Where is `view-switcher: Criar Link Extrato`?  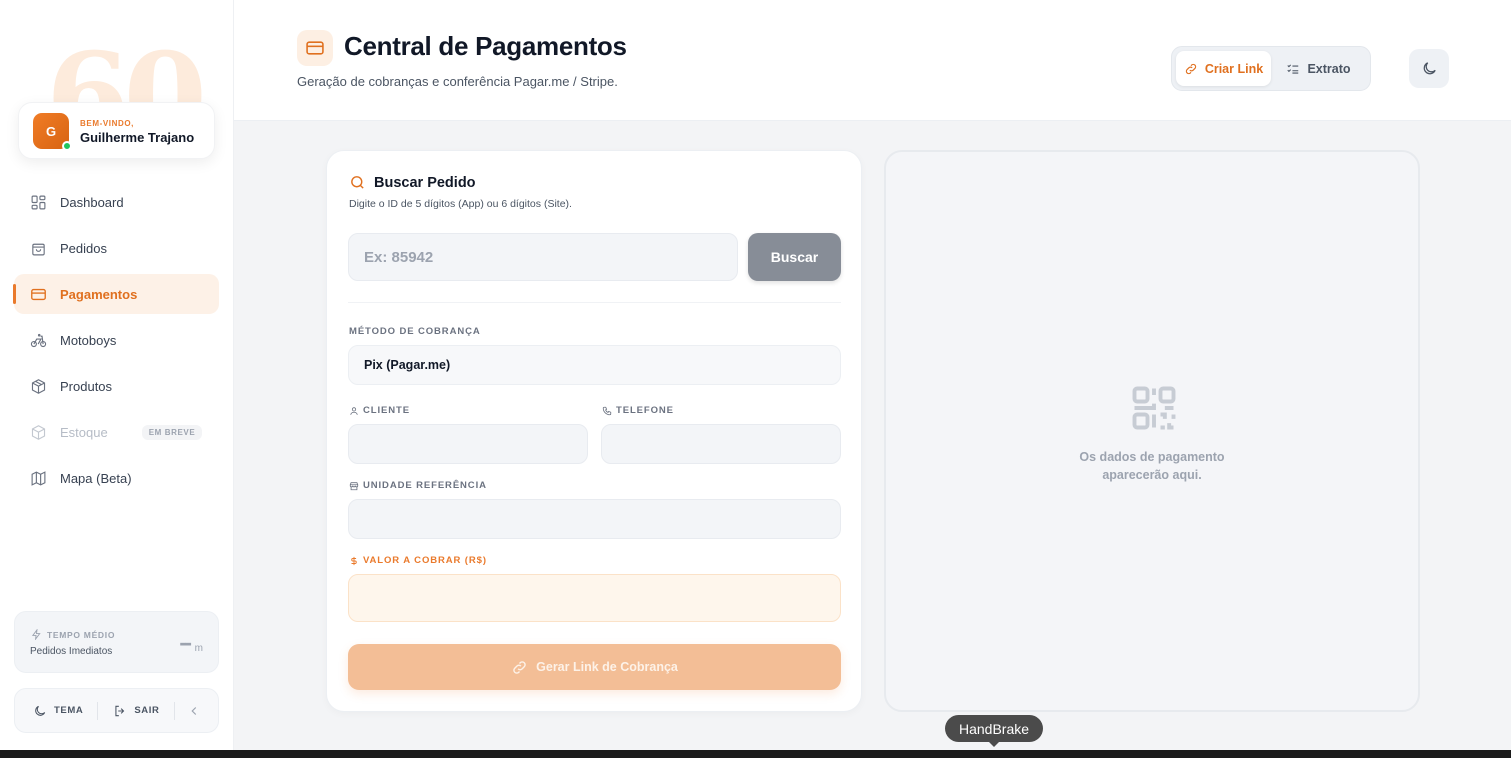 view-switcher: Criar Link Extrato is located at coordinates (1271, 68).